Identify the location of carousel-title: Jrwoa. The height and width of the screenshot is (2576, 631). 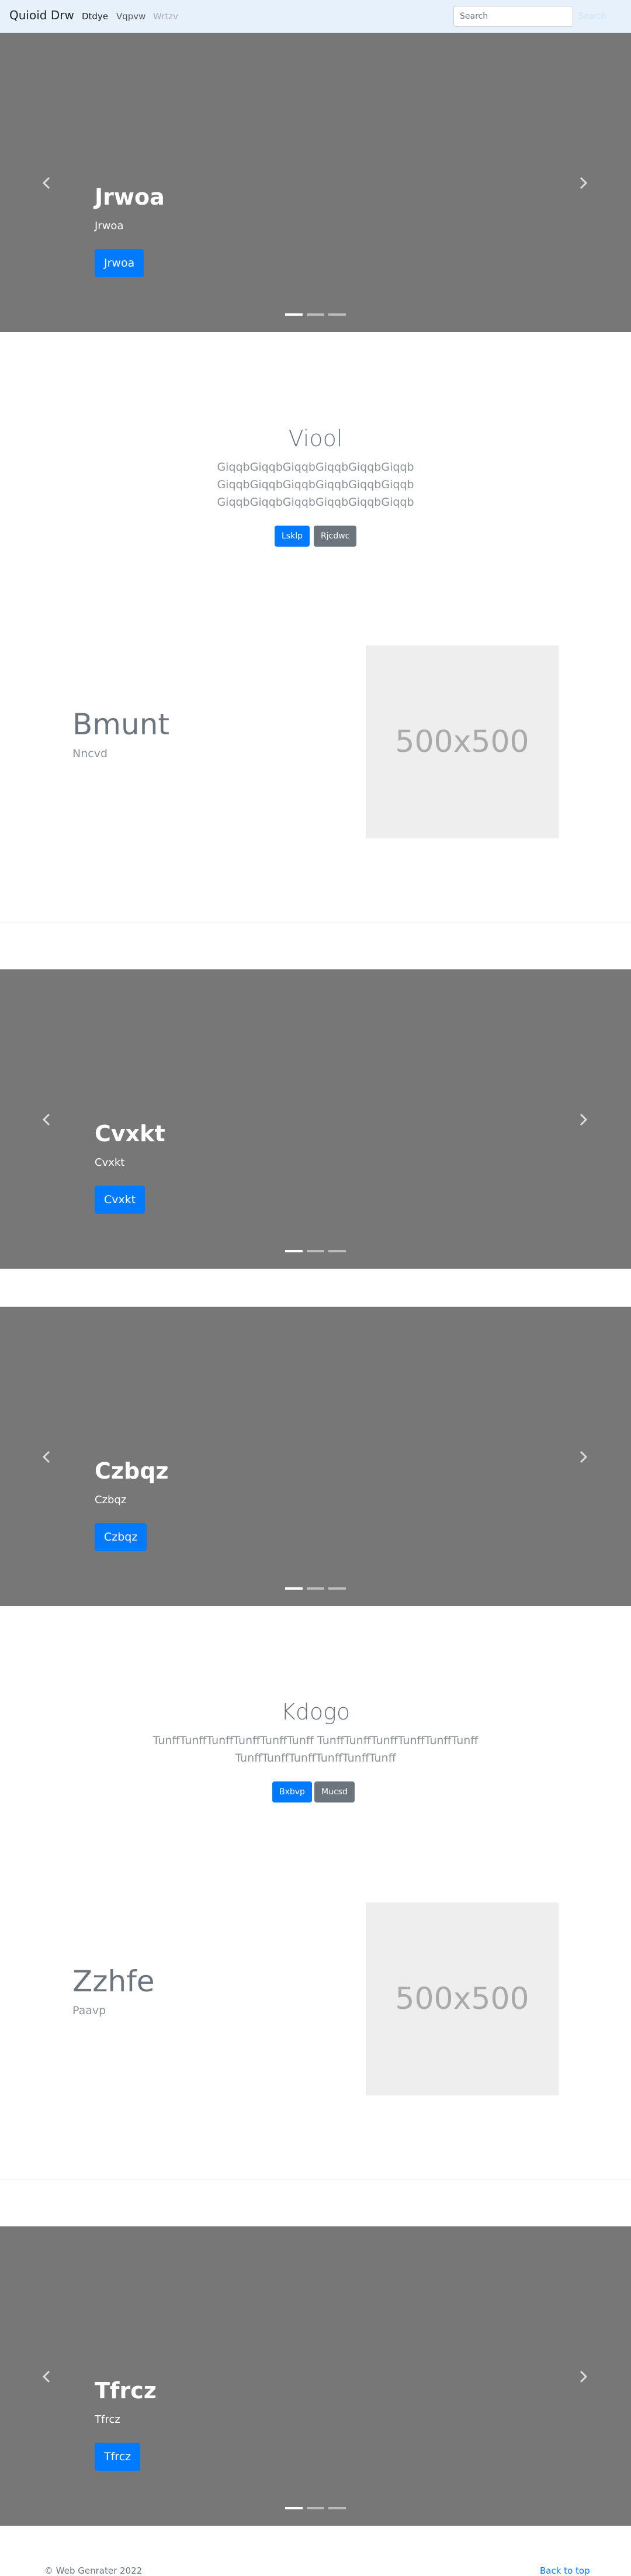
(130, 197).